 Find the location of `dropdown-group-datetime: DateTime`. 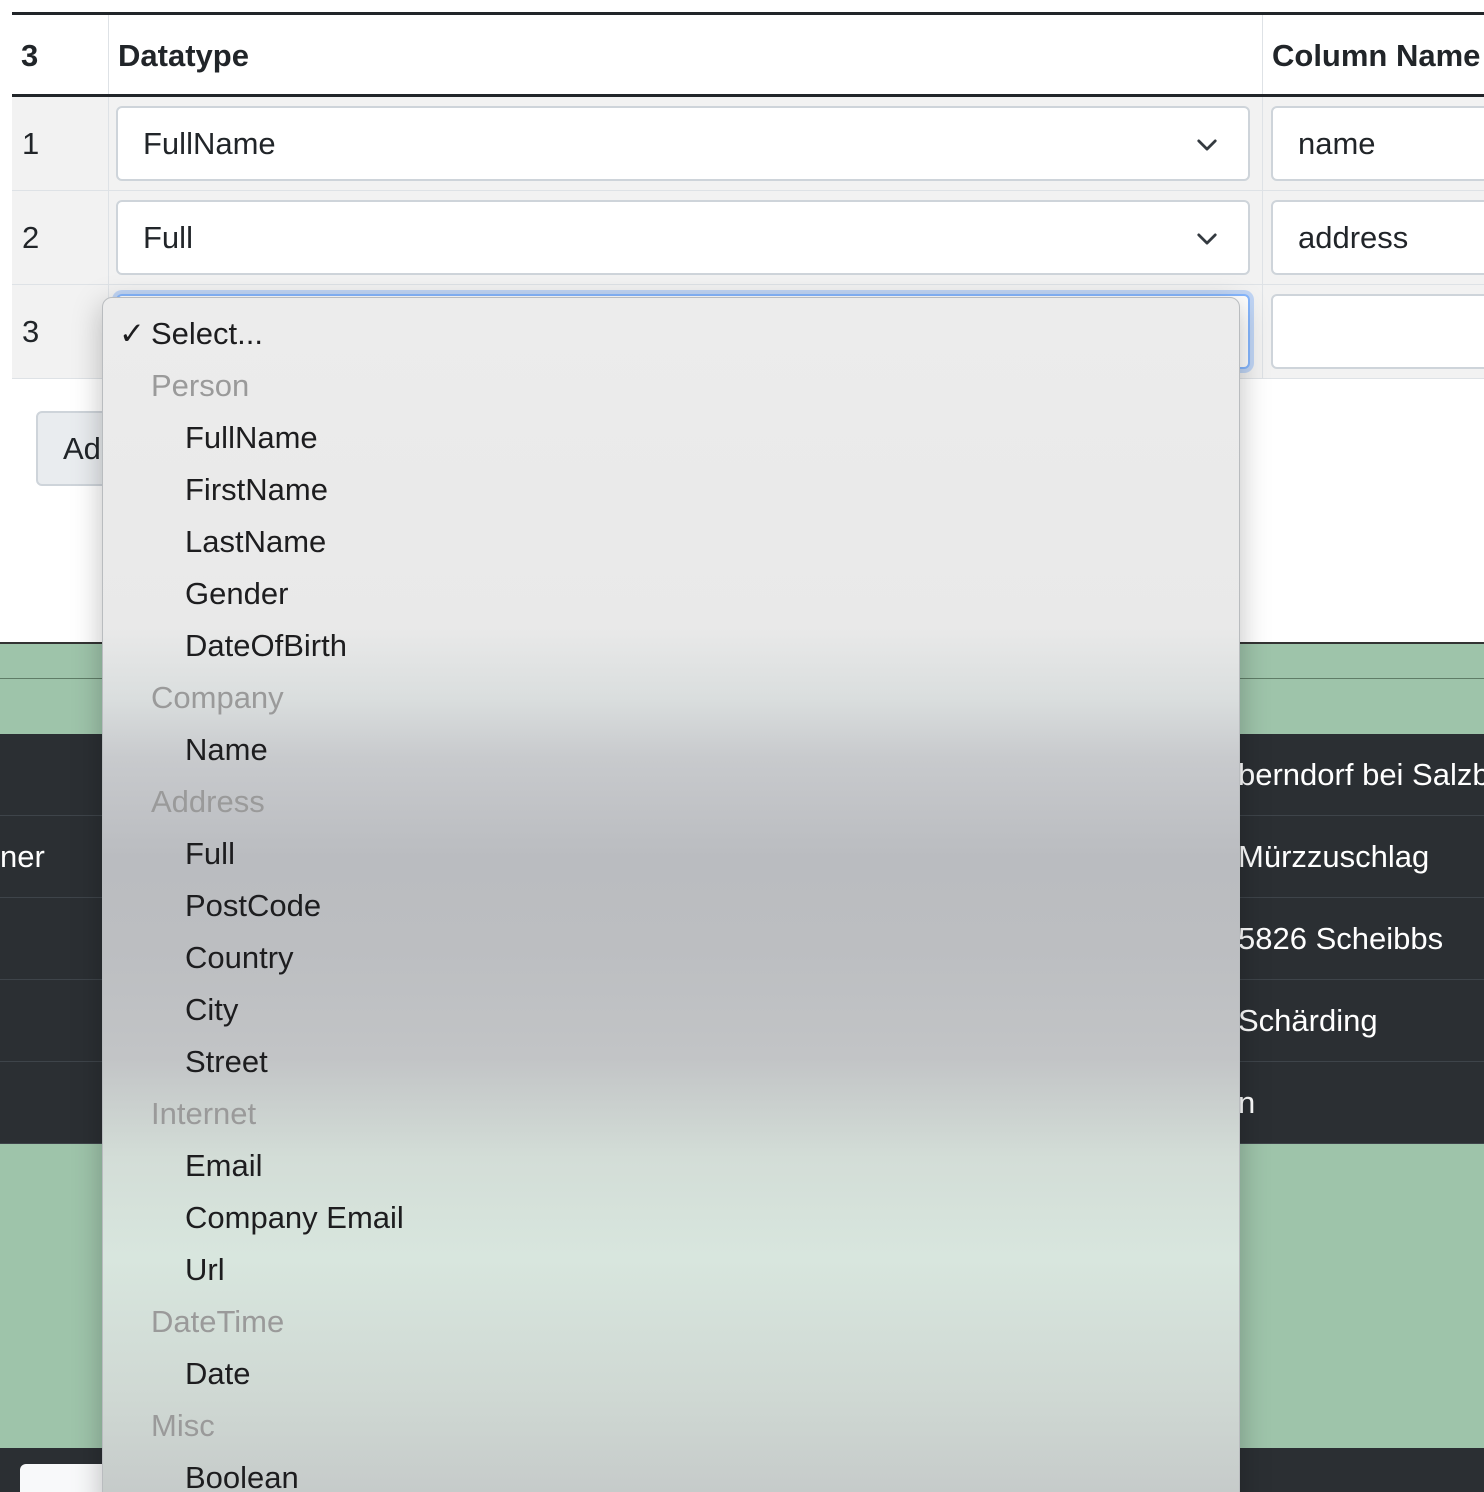

dropdown-group-datetime: DateTime is located at coordinates (218, 1321).